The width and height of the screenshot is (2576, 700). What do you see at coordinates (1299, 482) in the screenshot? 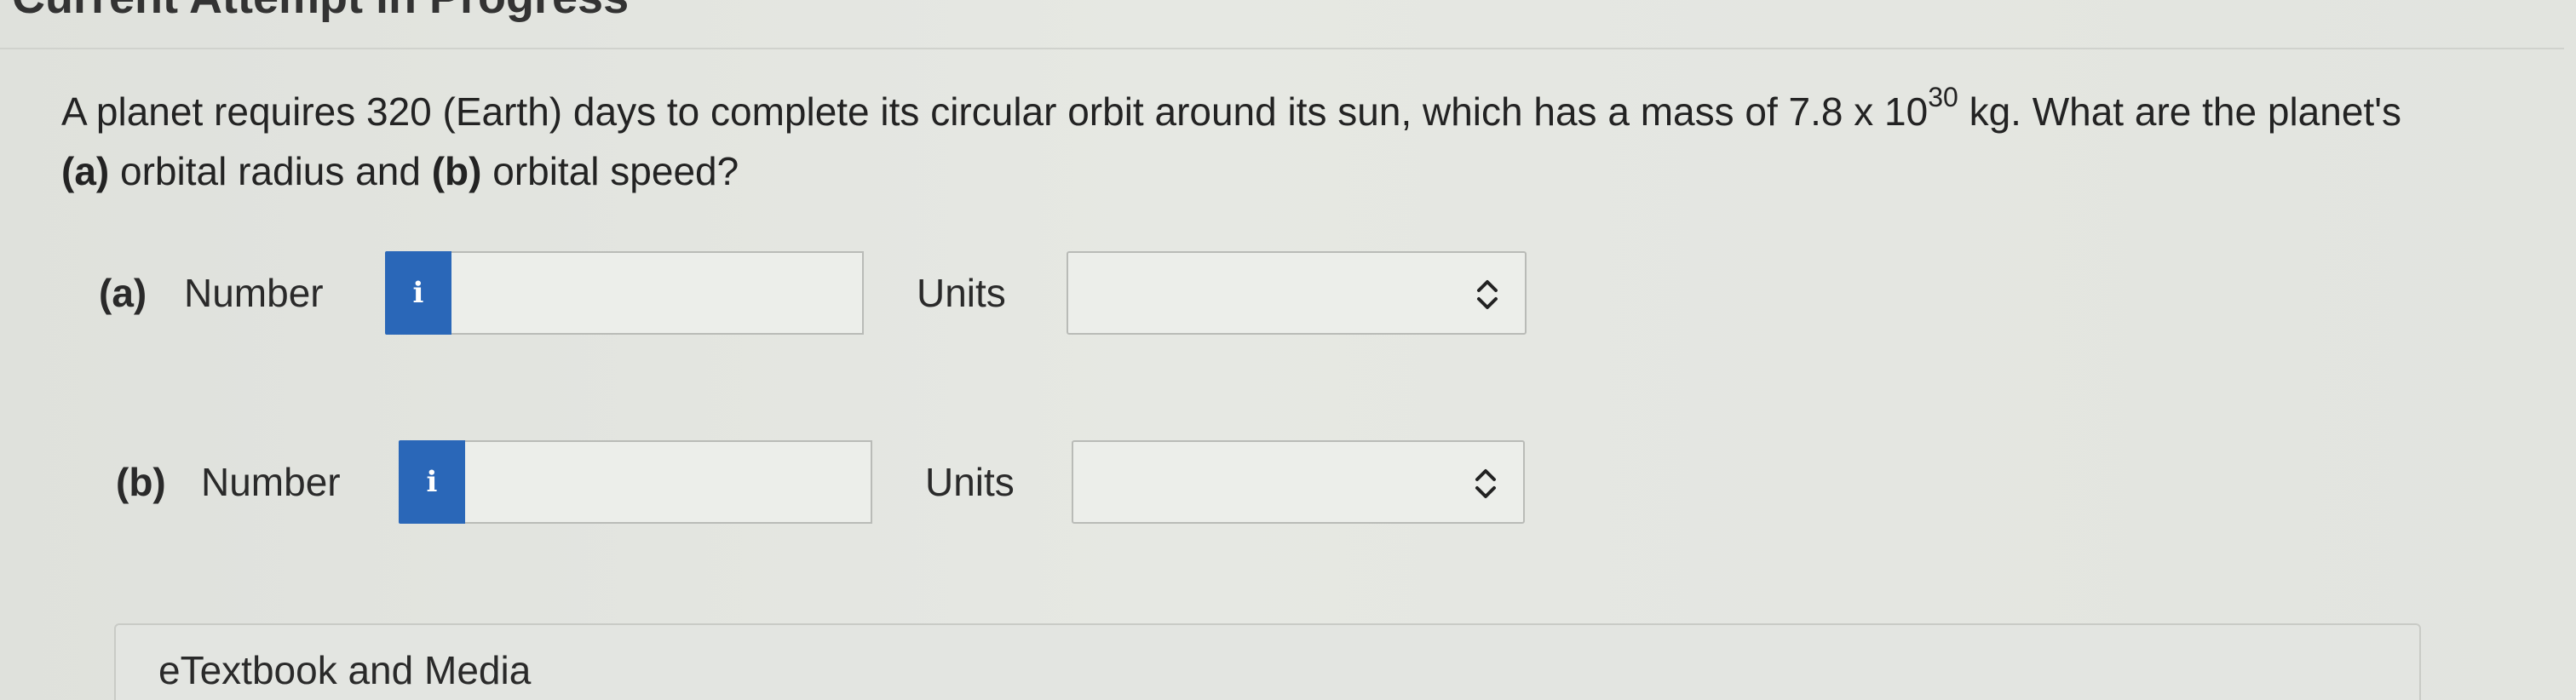
I see `part-b-units-select` at bounding box center [1299, 482].